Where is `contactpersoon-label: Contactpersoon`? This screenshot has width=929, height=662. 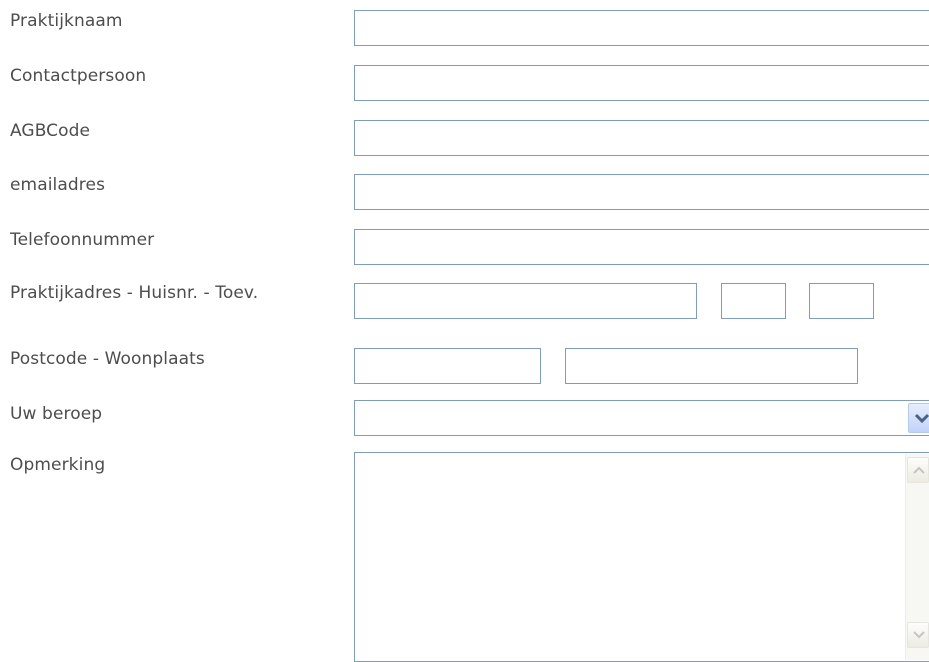 contactpersoon-label: Contactpersoon is located at coordinates (78, 76).